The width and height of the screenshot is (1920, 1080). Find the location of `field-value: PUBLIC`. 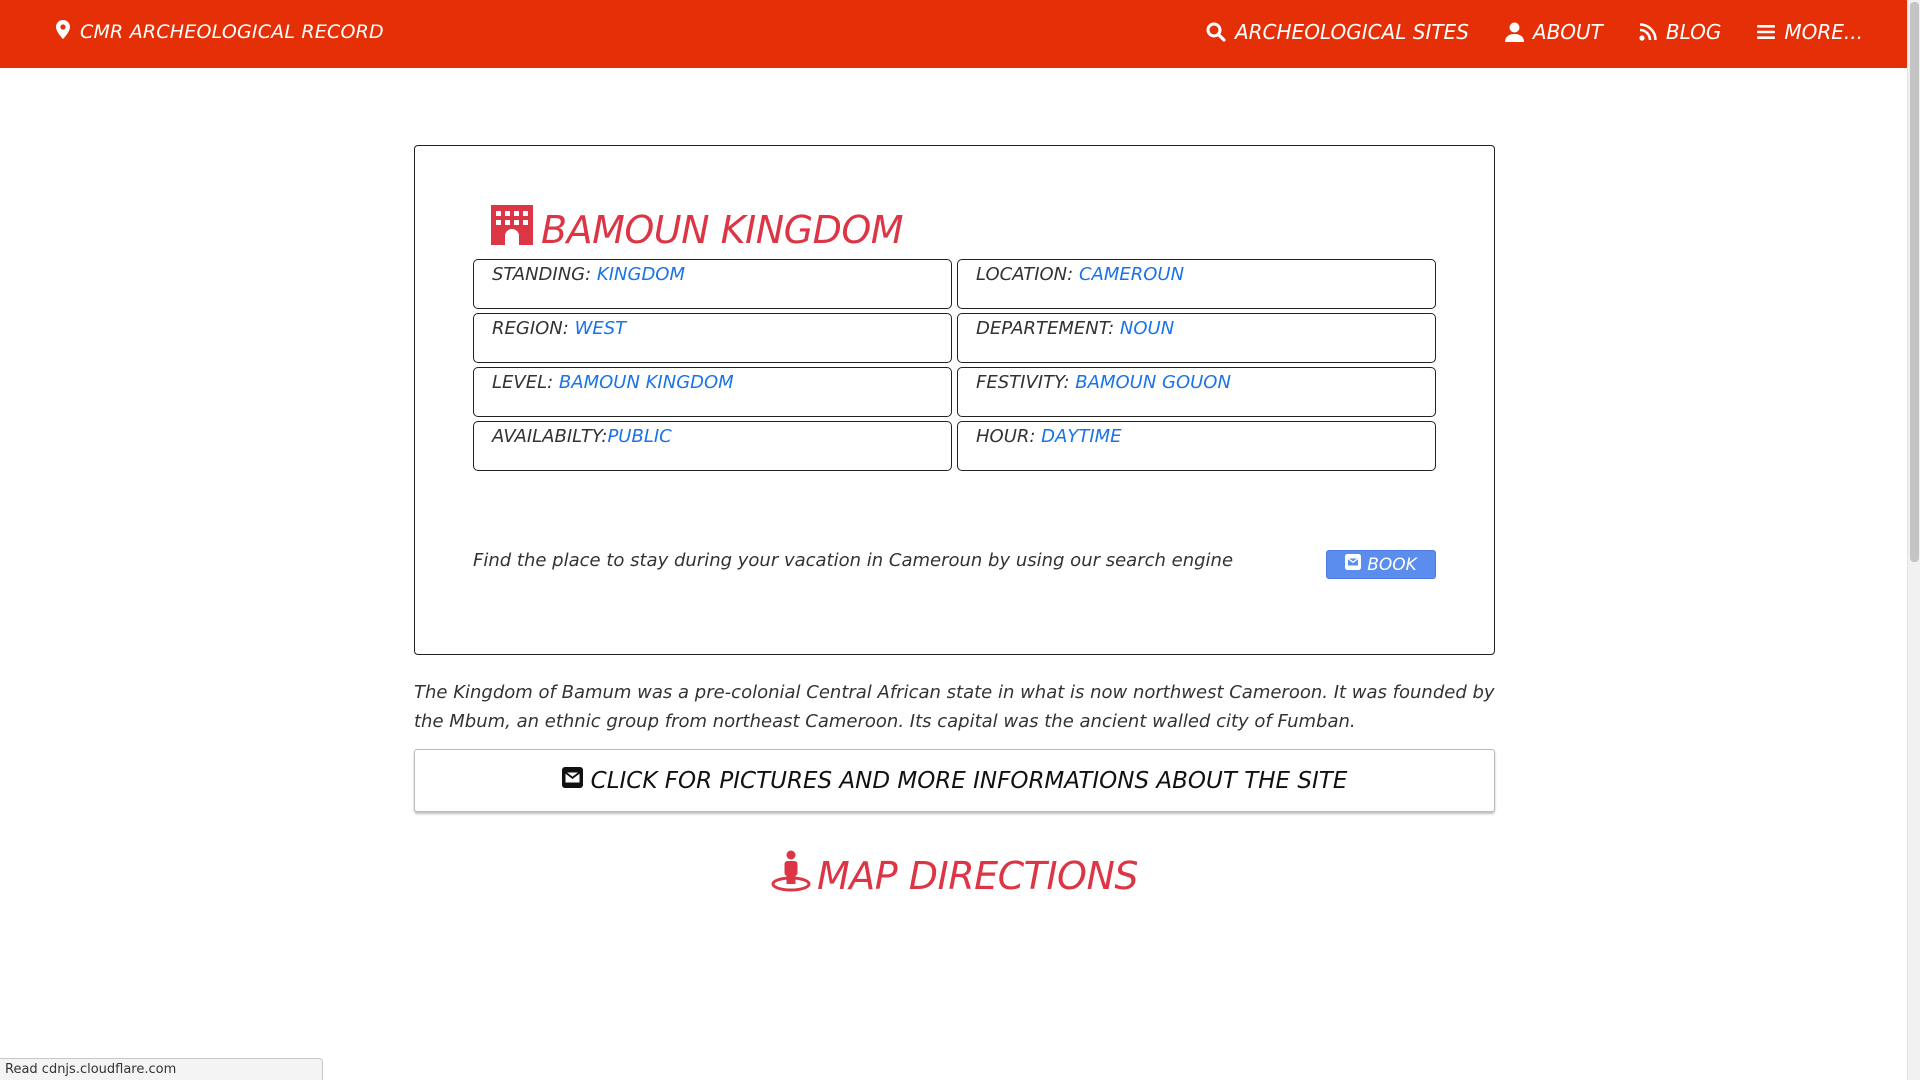

field-value: PUBLIC is located at coordinates (639, 436).